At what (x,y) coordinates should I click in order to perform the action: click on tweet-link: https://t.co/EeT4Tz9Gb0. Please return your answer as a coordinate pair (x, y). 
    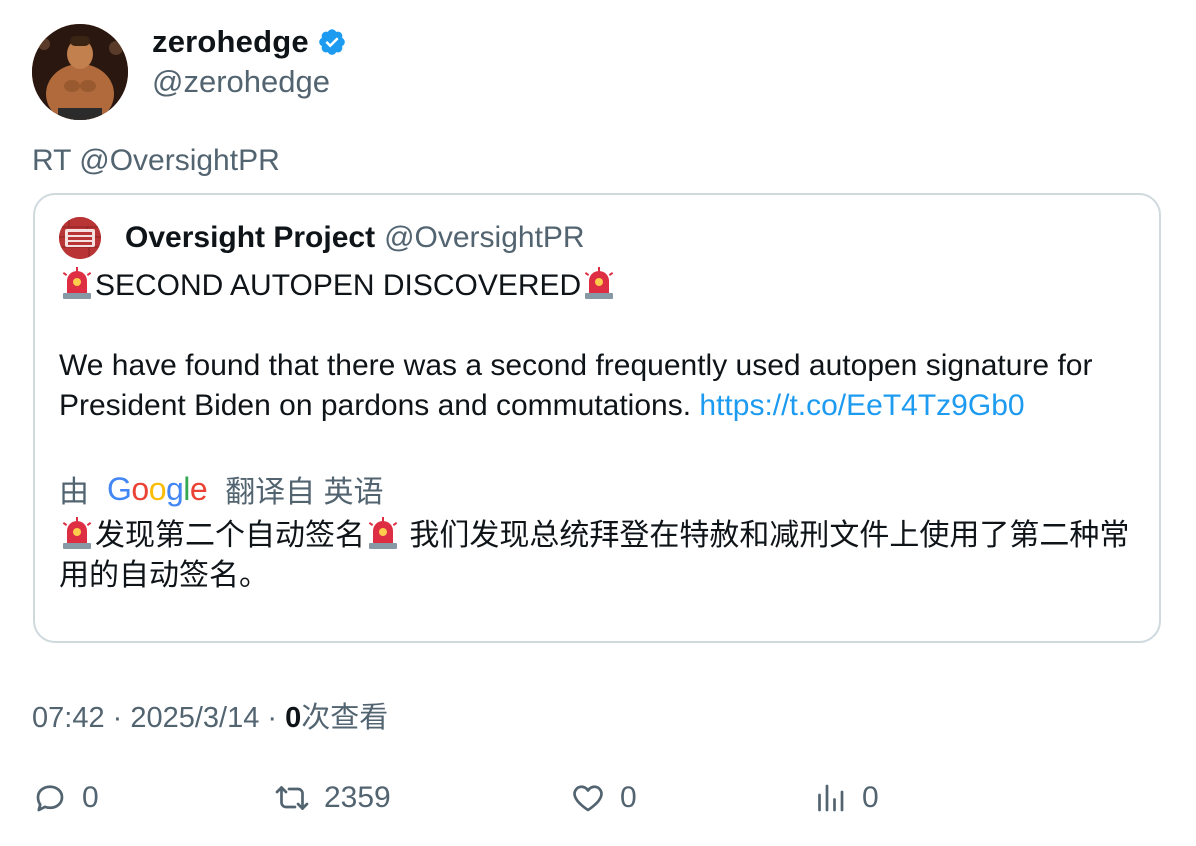
    Looking at the image, I should click on (861, 405).